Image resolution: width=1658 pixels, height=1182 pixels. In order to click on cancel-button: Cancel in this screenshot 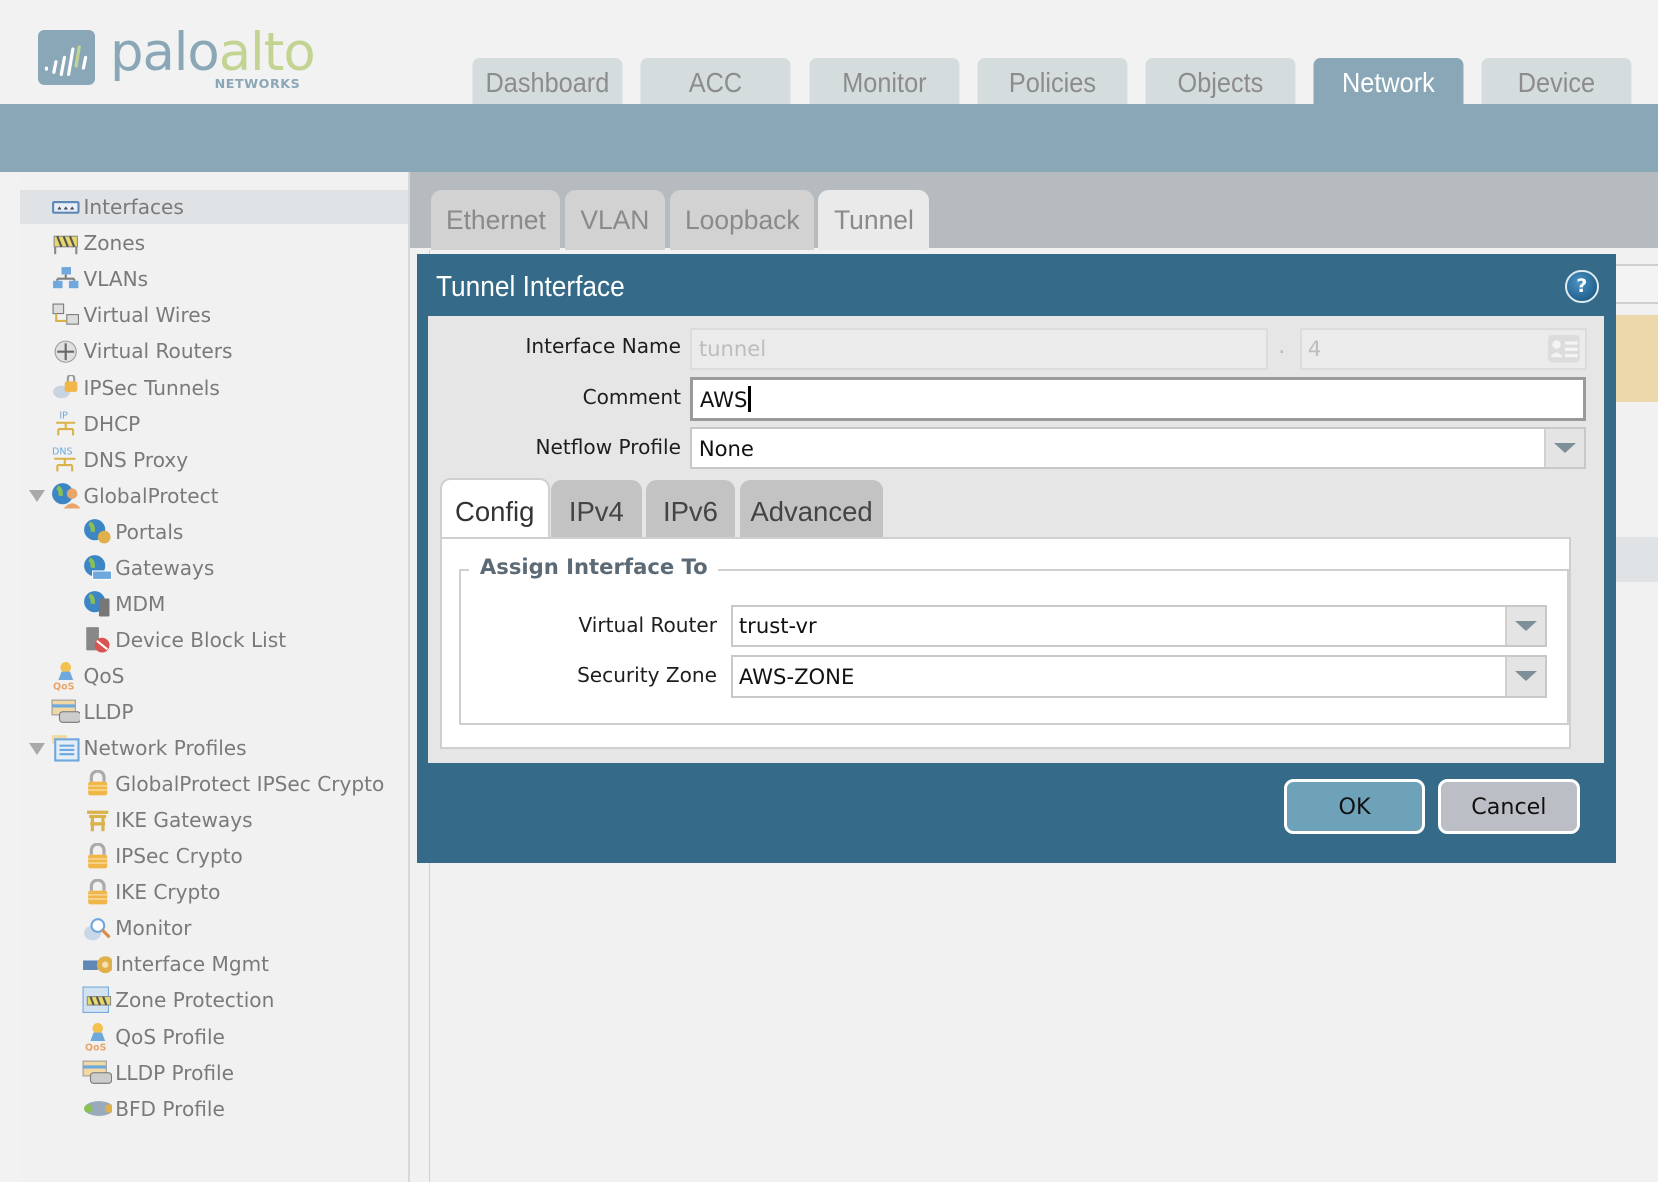, I will do `click(1509, 807)`.